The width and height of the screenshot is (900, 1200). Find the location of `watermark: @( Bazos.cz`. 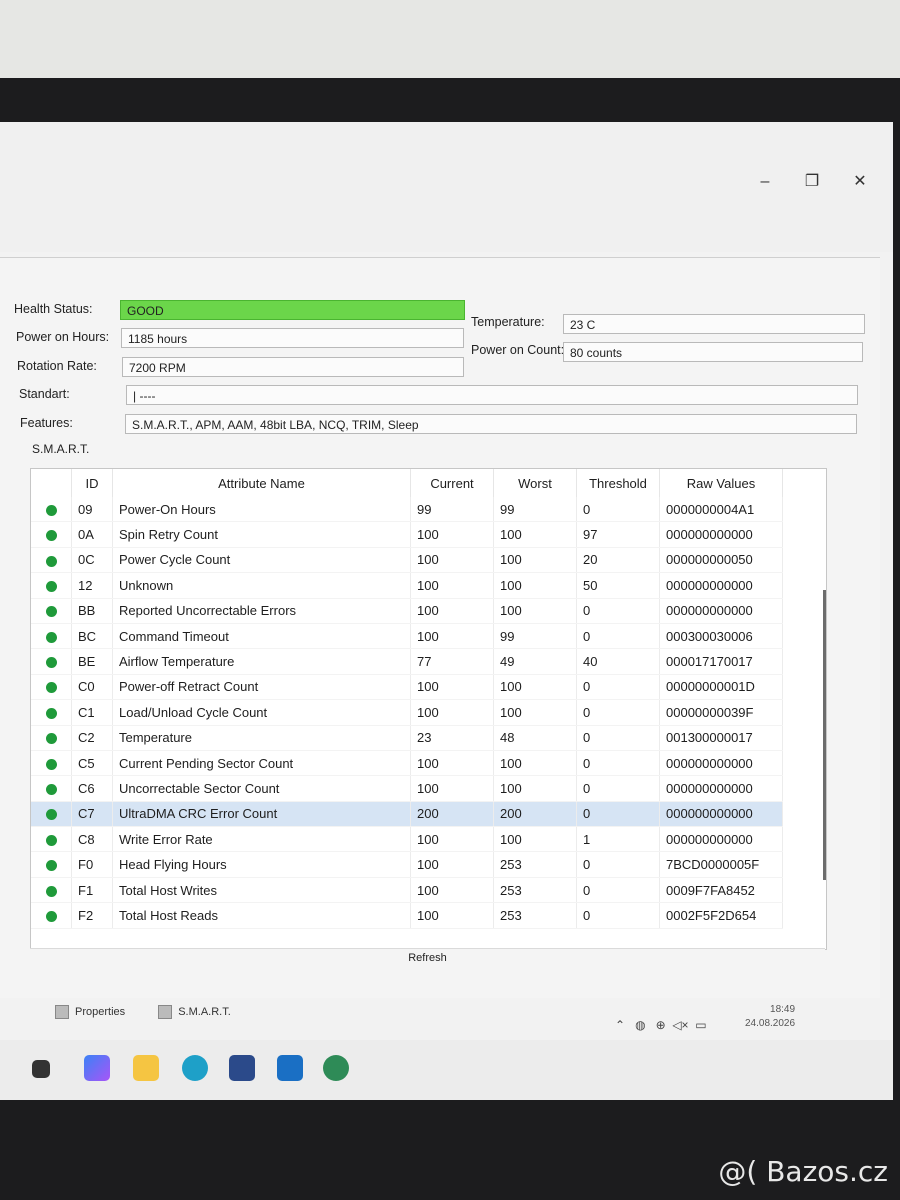

watermark: @( Bazos.cz is located at coordinates (803, 1171).